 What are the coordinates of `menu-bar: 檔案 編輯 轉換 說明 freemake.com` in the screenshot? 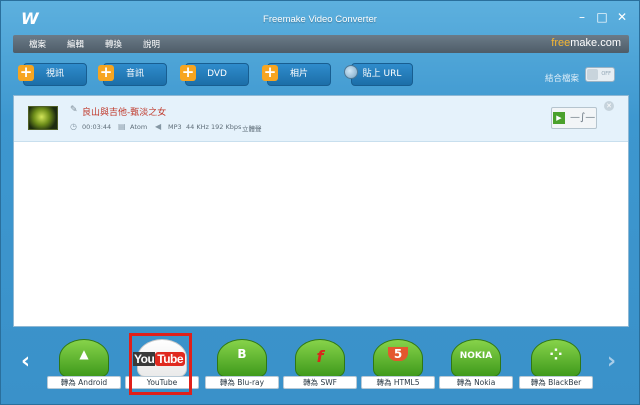 It's located at (321, 44).